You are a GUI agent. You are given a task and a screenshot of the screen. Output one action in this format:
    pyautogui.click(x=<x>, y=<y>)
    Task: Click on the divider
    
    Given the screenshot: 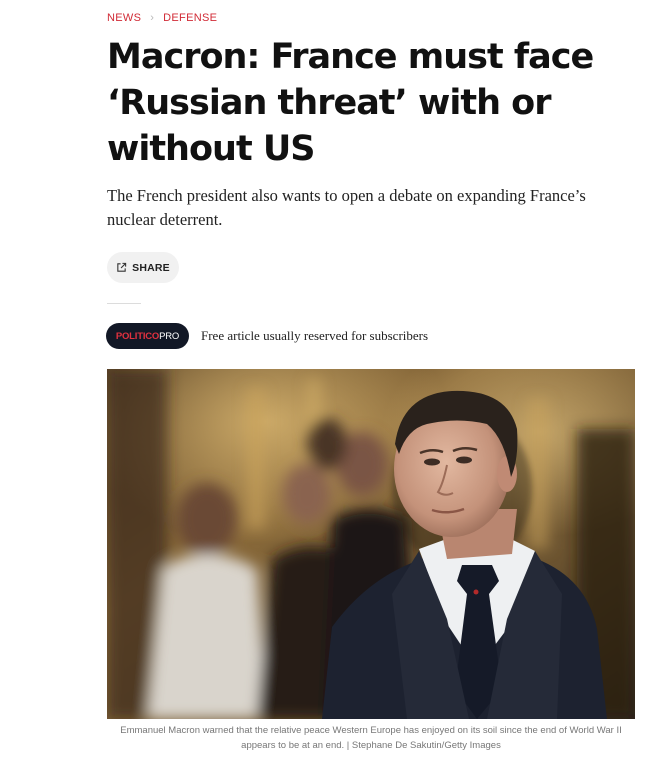 What is the action you would take?
    pyautogui.click(x=124, y=303)
    